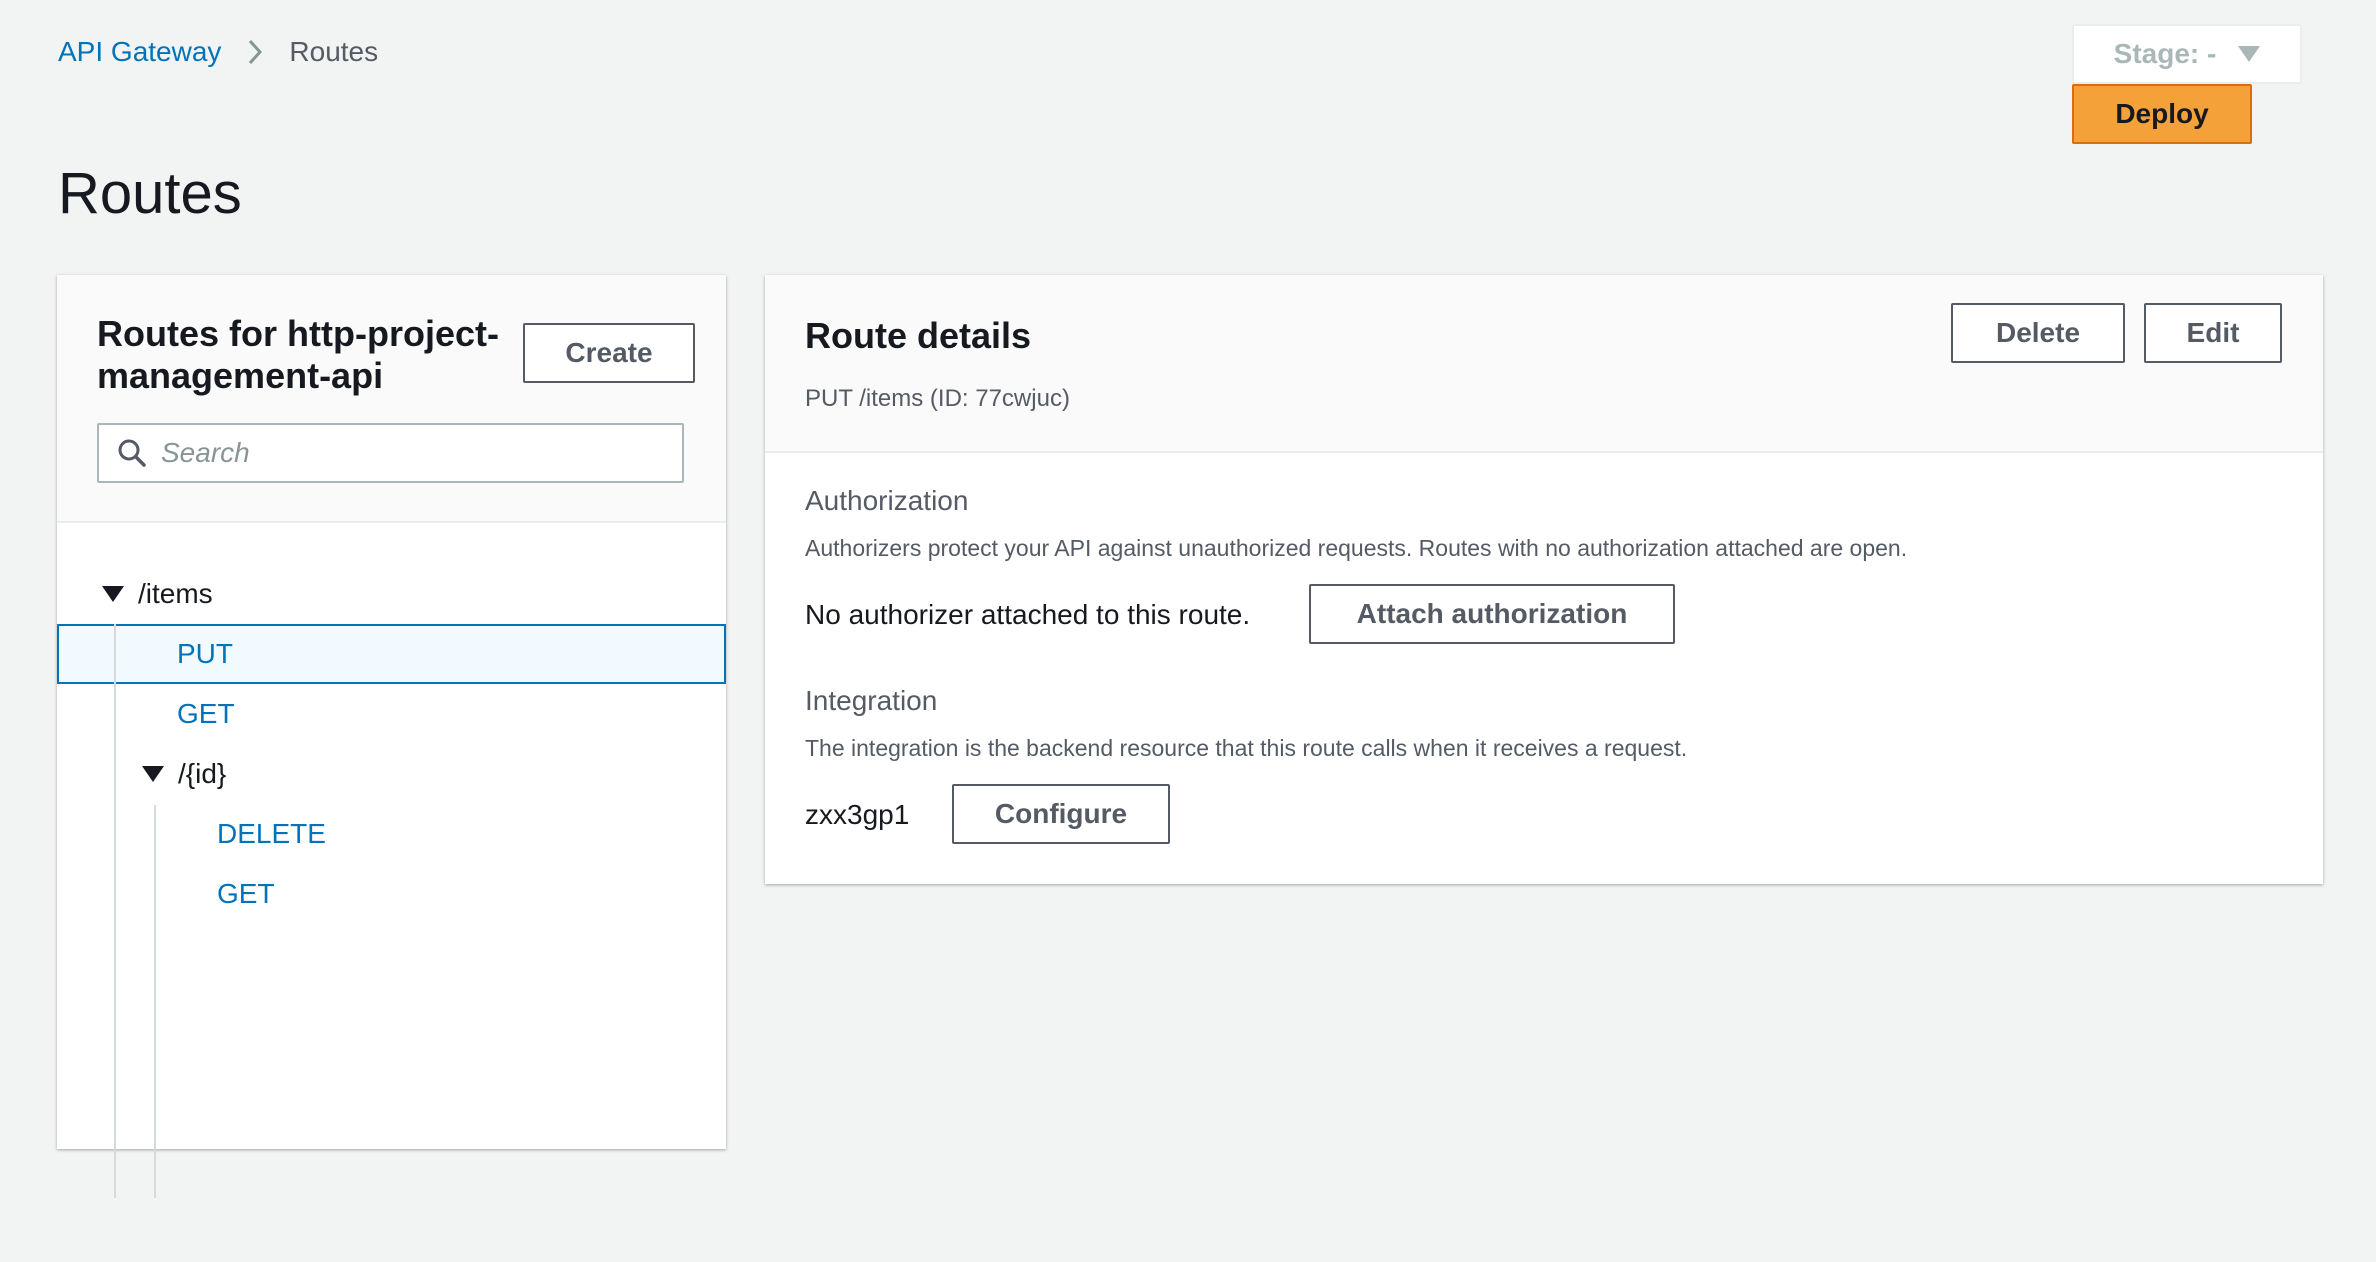 The height and width of the screenshot is (1262, 2376). I want to click on tree-guide-line-nested, so click(155, 1001).